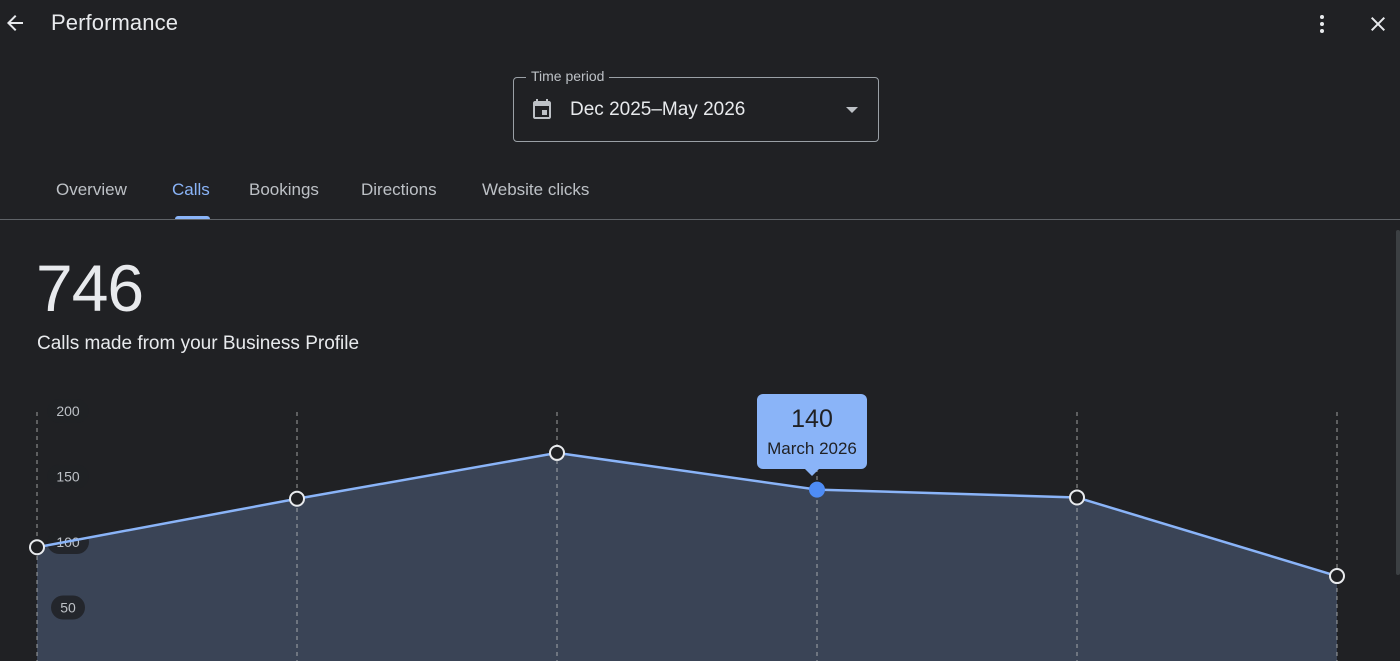  Describe the element at coordinates (191, 190) in the screenshot. I see `tab-calls: Calls` at that location.